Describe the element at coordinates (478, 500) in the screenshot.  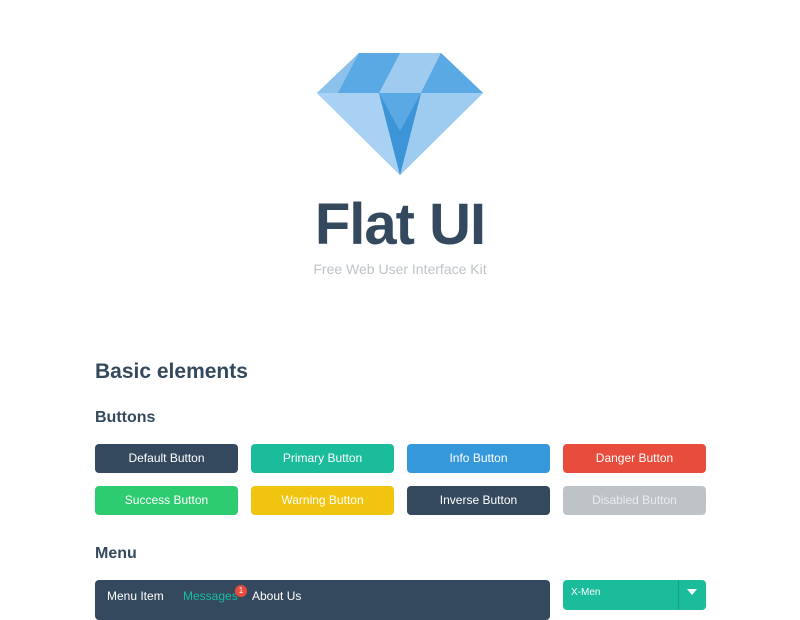
I see `inverse-button: Inverse Button` at that location.